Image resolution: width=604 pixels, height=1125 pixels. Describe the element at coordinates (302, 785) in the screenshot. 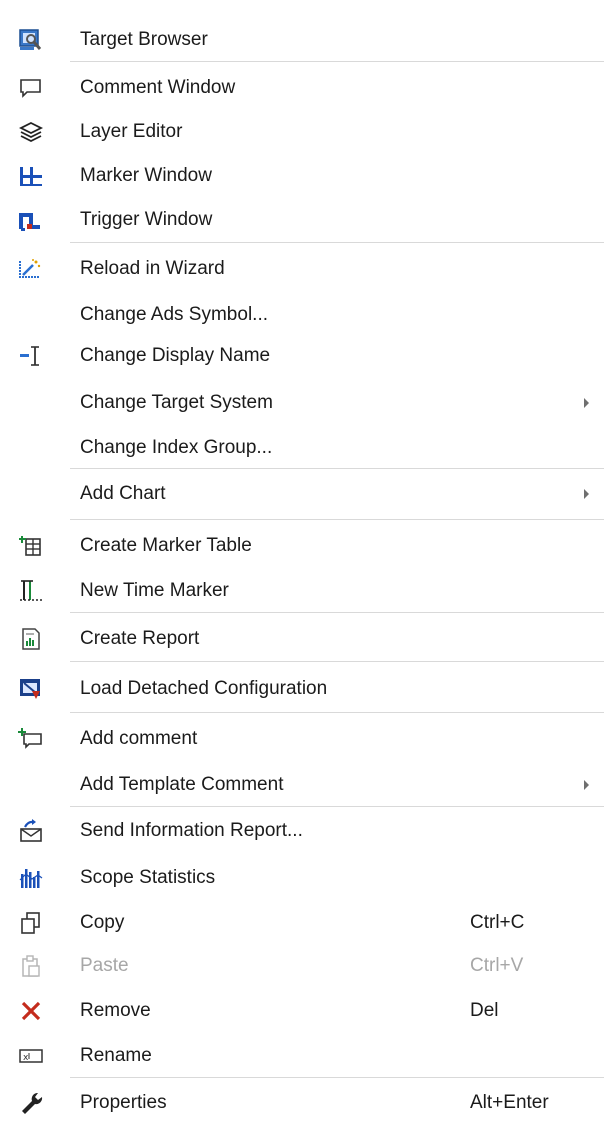

I see `menu-item-add-template-comment: Add Template Comment` at that location.